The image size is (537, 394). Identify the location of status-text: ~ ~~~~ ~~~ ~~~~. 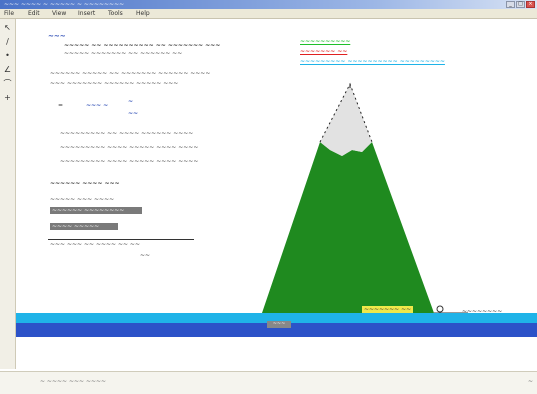
(73, 381).